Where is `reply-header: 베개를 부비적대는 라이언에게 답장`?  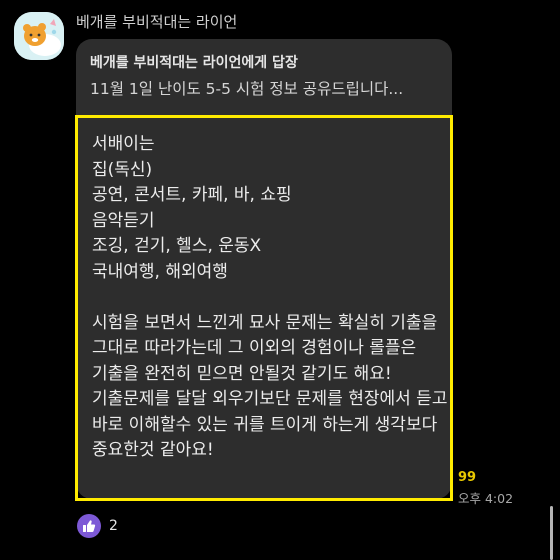
reply-header: 베개를 부비적대는 라이언에게 답장 is located at coordinates (194, 63).